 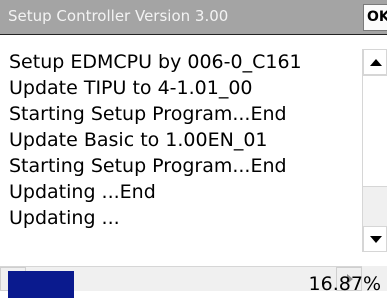 I want to click on title-bar: Setup Controller Version 3.00 OK, so click(x=193, y=17).